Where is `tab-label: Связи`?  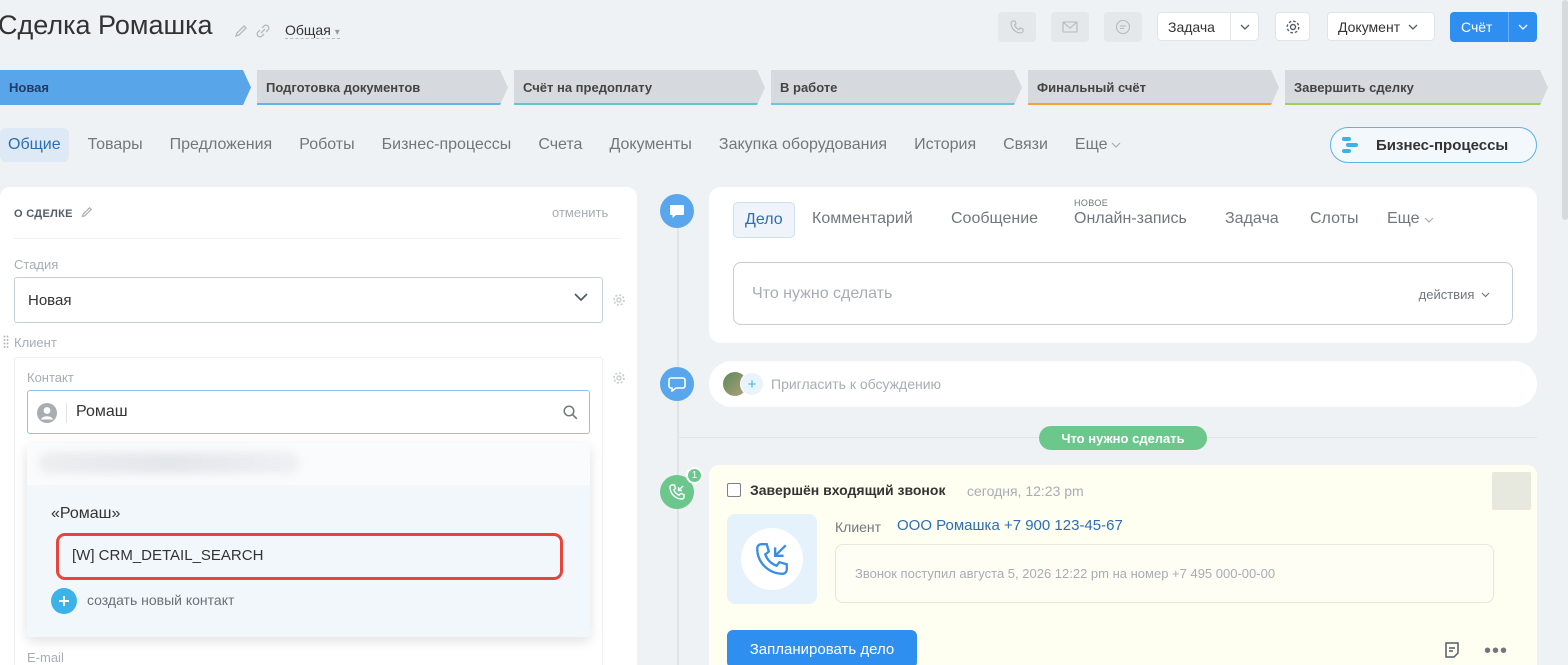 tab-label: Связи is located at coordinates (1025, 144).